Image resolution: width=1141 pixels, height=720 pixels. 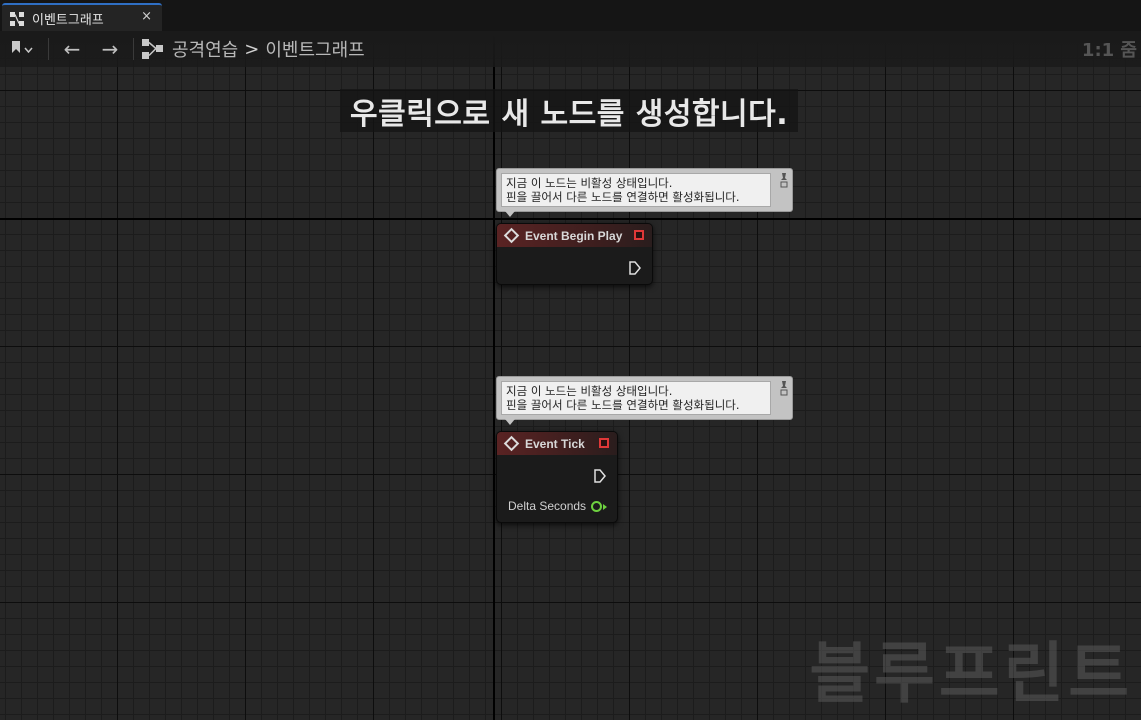 What do you see at coordinates (596, 506) in the screenshot?
I see `float-output-pin` at bounding box center [596, 506].